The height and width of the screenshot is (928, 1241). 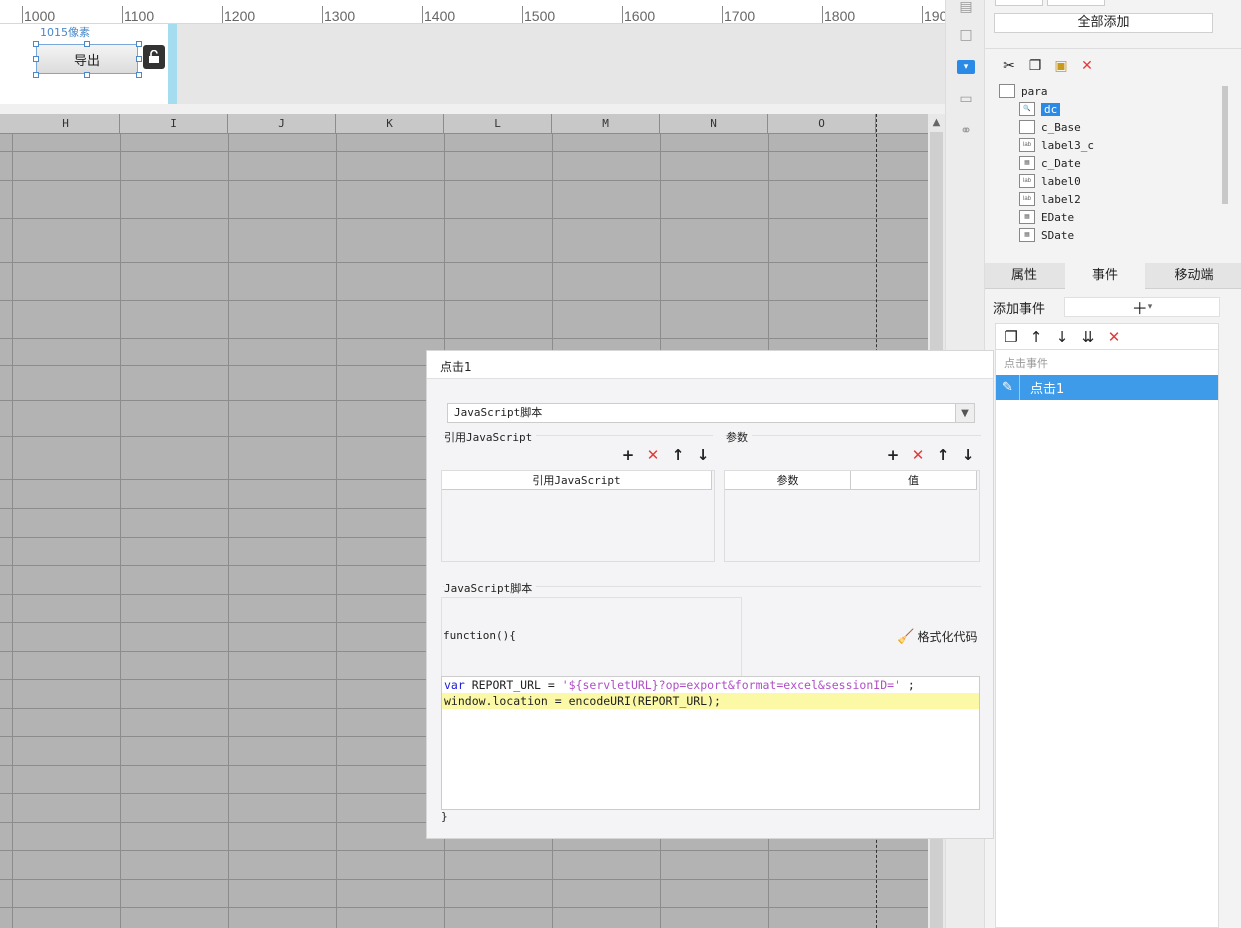 What do you see at coordinates (606, 124) in the screenshot?
I see `column-header: M` at bounding box center [606, 124].